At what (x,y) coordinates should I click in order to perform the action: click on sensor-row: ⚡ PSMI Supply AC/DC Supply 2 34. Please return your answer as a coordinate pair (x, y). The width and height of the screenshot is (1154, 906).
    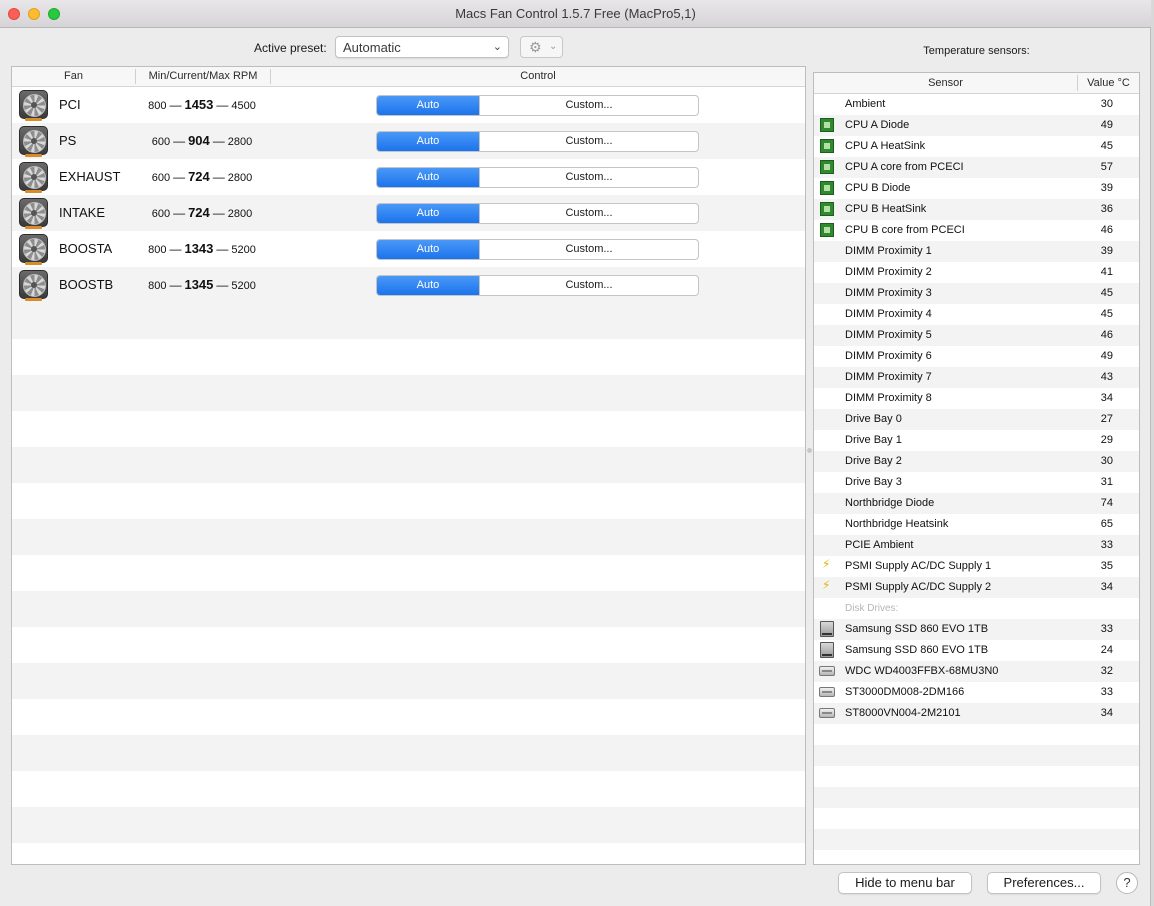
    Looking at the image, I should click on (976, 587).